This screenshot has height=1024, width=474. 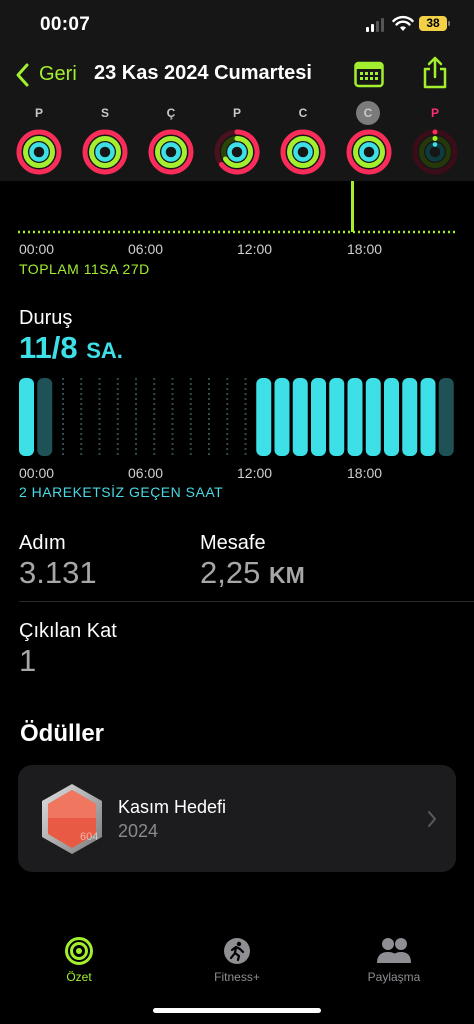 What do you see at coordinates (286, 575) in the screenshot?
I see `distance-unit: KM` at bounding box center [286, 575].